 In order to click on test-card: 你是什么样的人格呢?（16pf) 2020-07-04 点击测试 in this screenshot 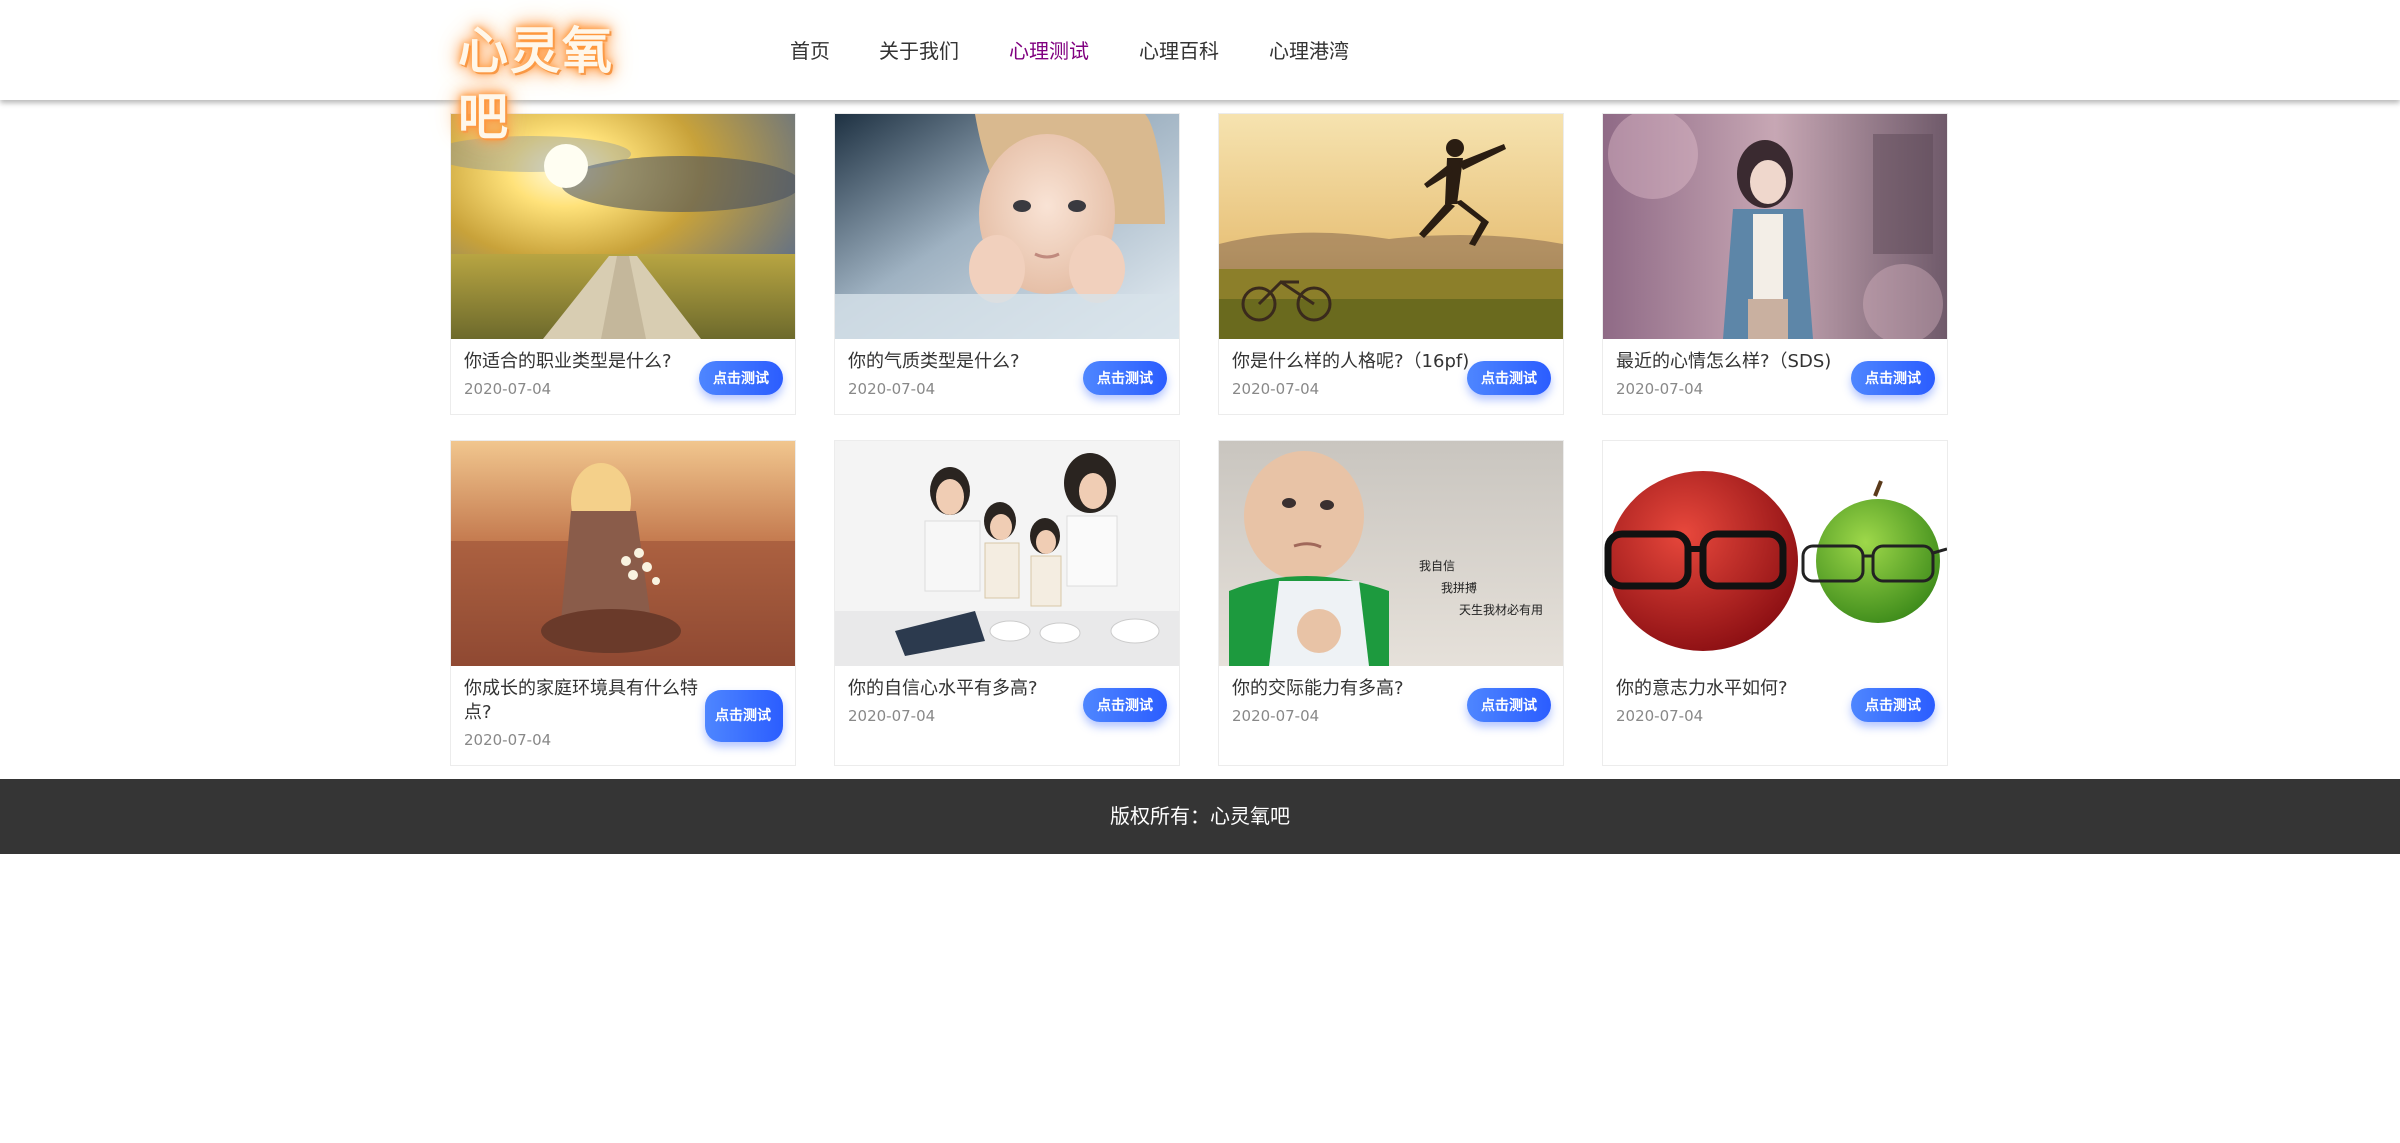, I will do `click(1391, 264)`.